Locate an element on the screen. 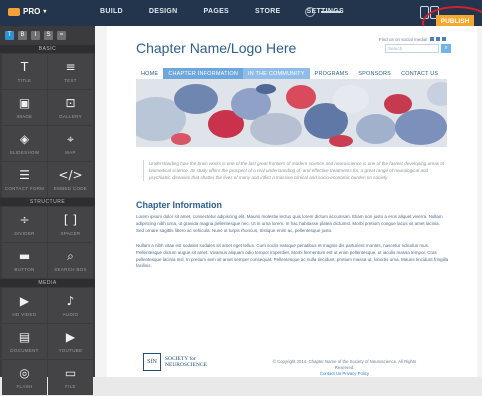  chevron-down-icon: ▾ is located at coordinates (45, 12).